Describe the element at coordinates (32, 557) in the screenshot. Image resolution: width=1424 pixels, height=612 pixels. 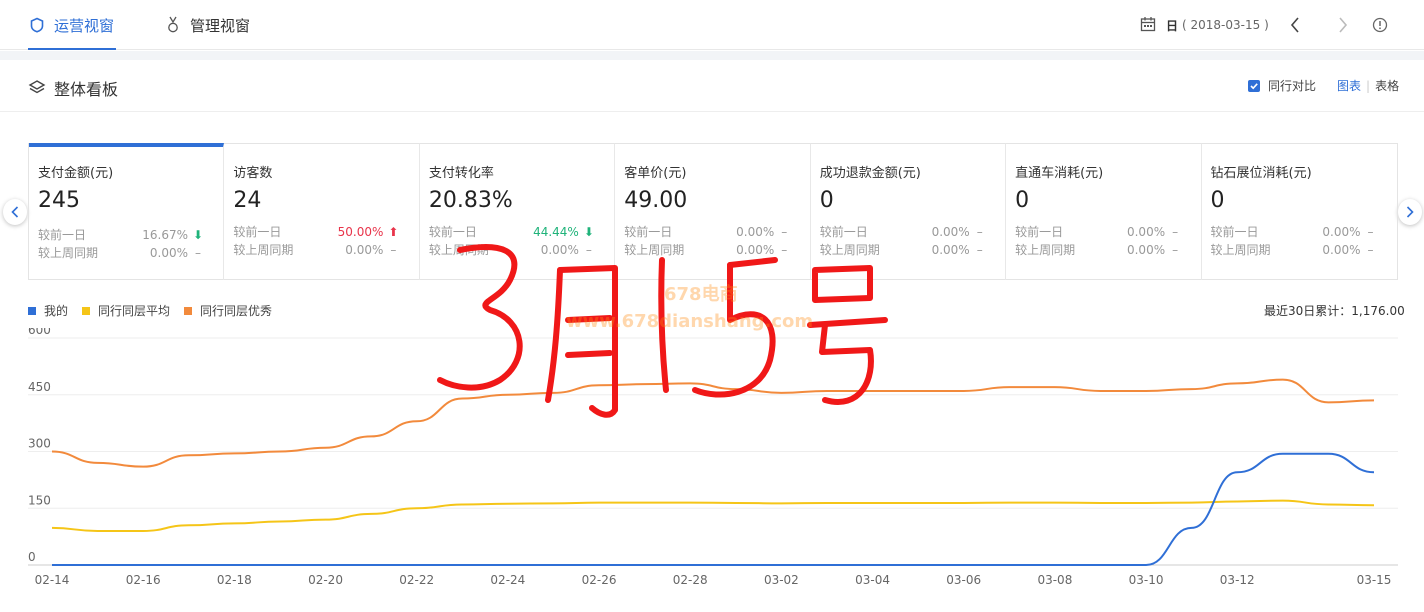
I see `y-tick-label: 0` at that location.